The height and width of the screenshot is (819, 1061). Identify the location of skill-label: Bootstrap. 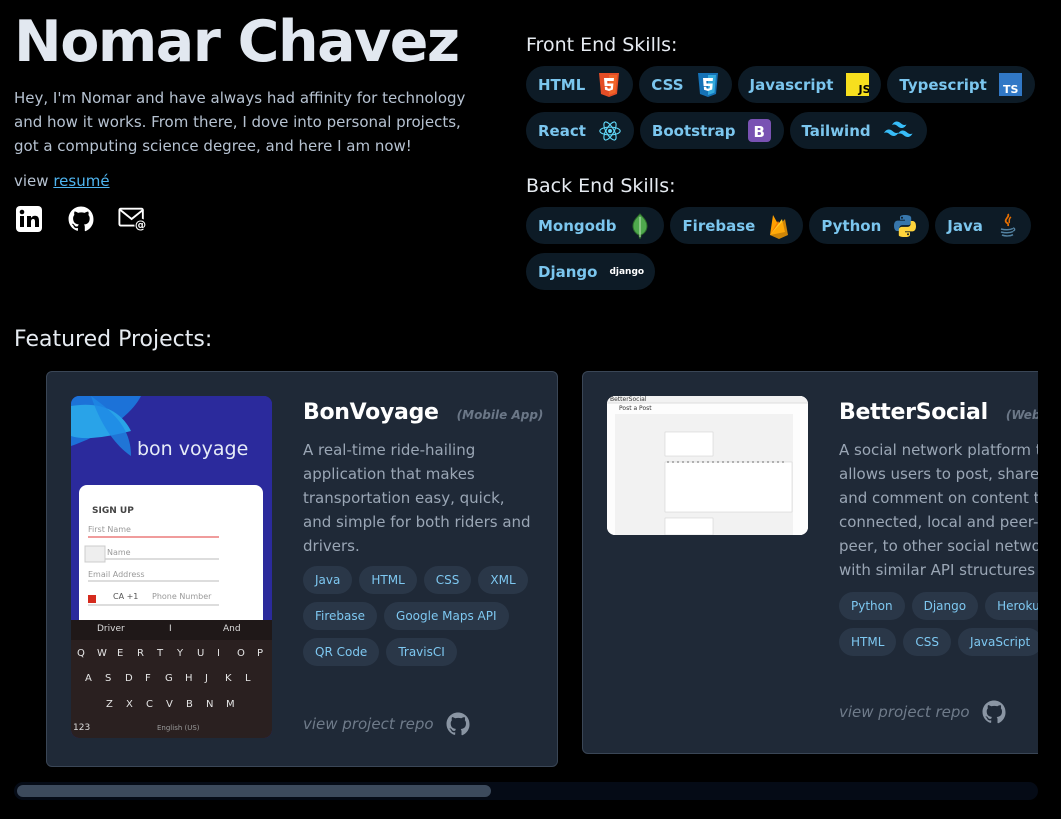
(693, 130).